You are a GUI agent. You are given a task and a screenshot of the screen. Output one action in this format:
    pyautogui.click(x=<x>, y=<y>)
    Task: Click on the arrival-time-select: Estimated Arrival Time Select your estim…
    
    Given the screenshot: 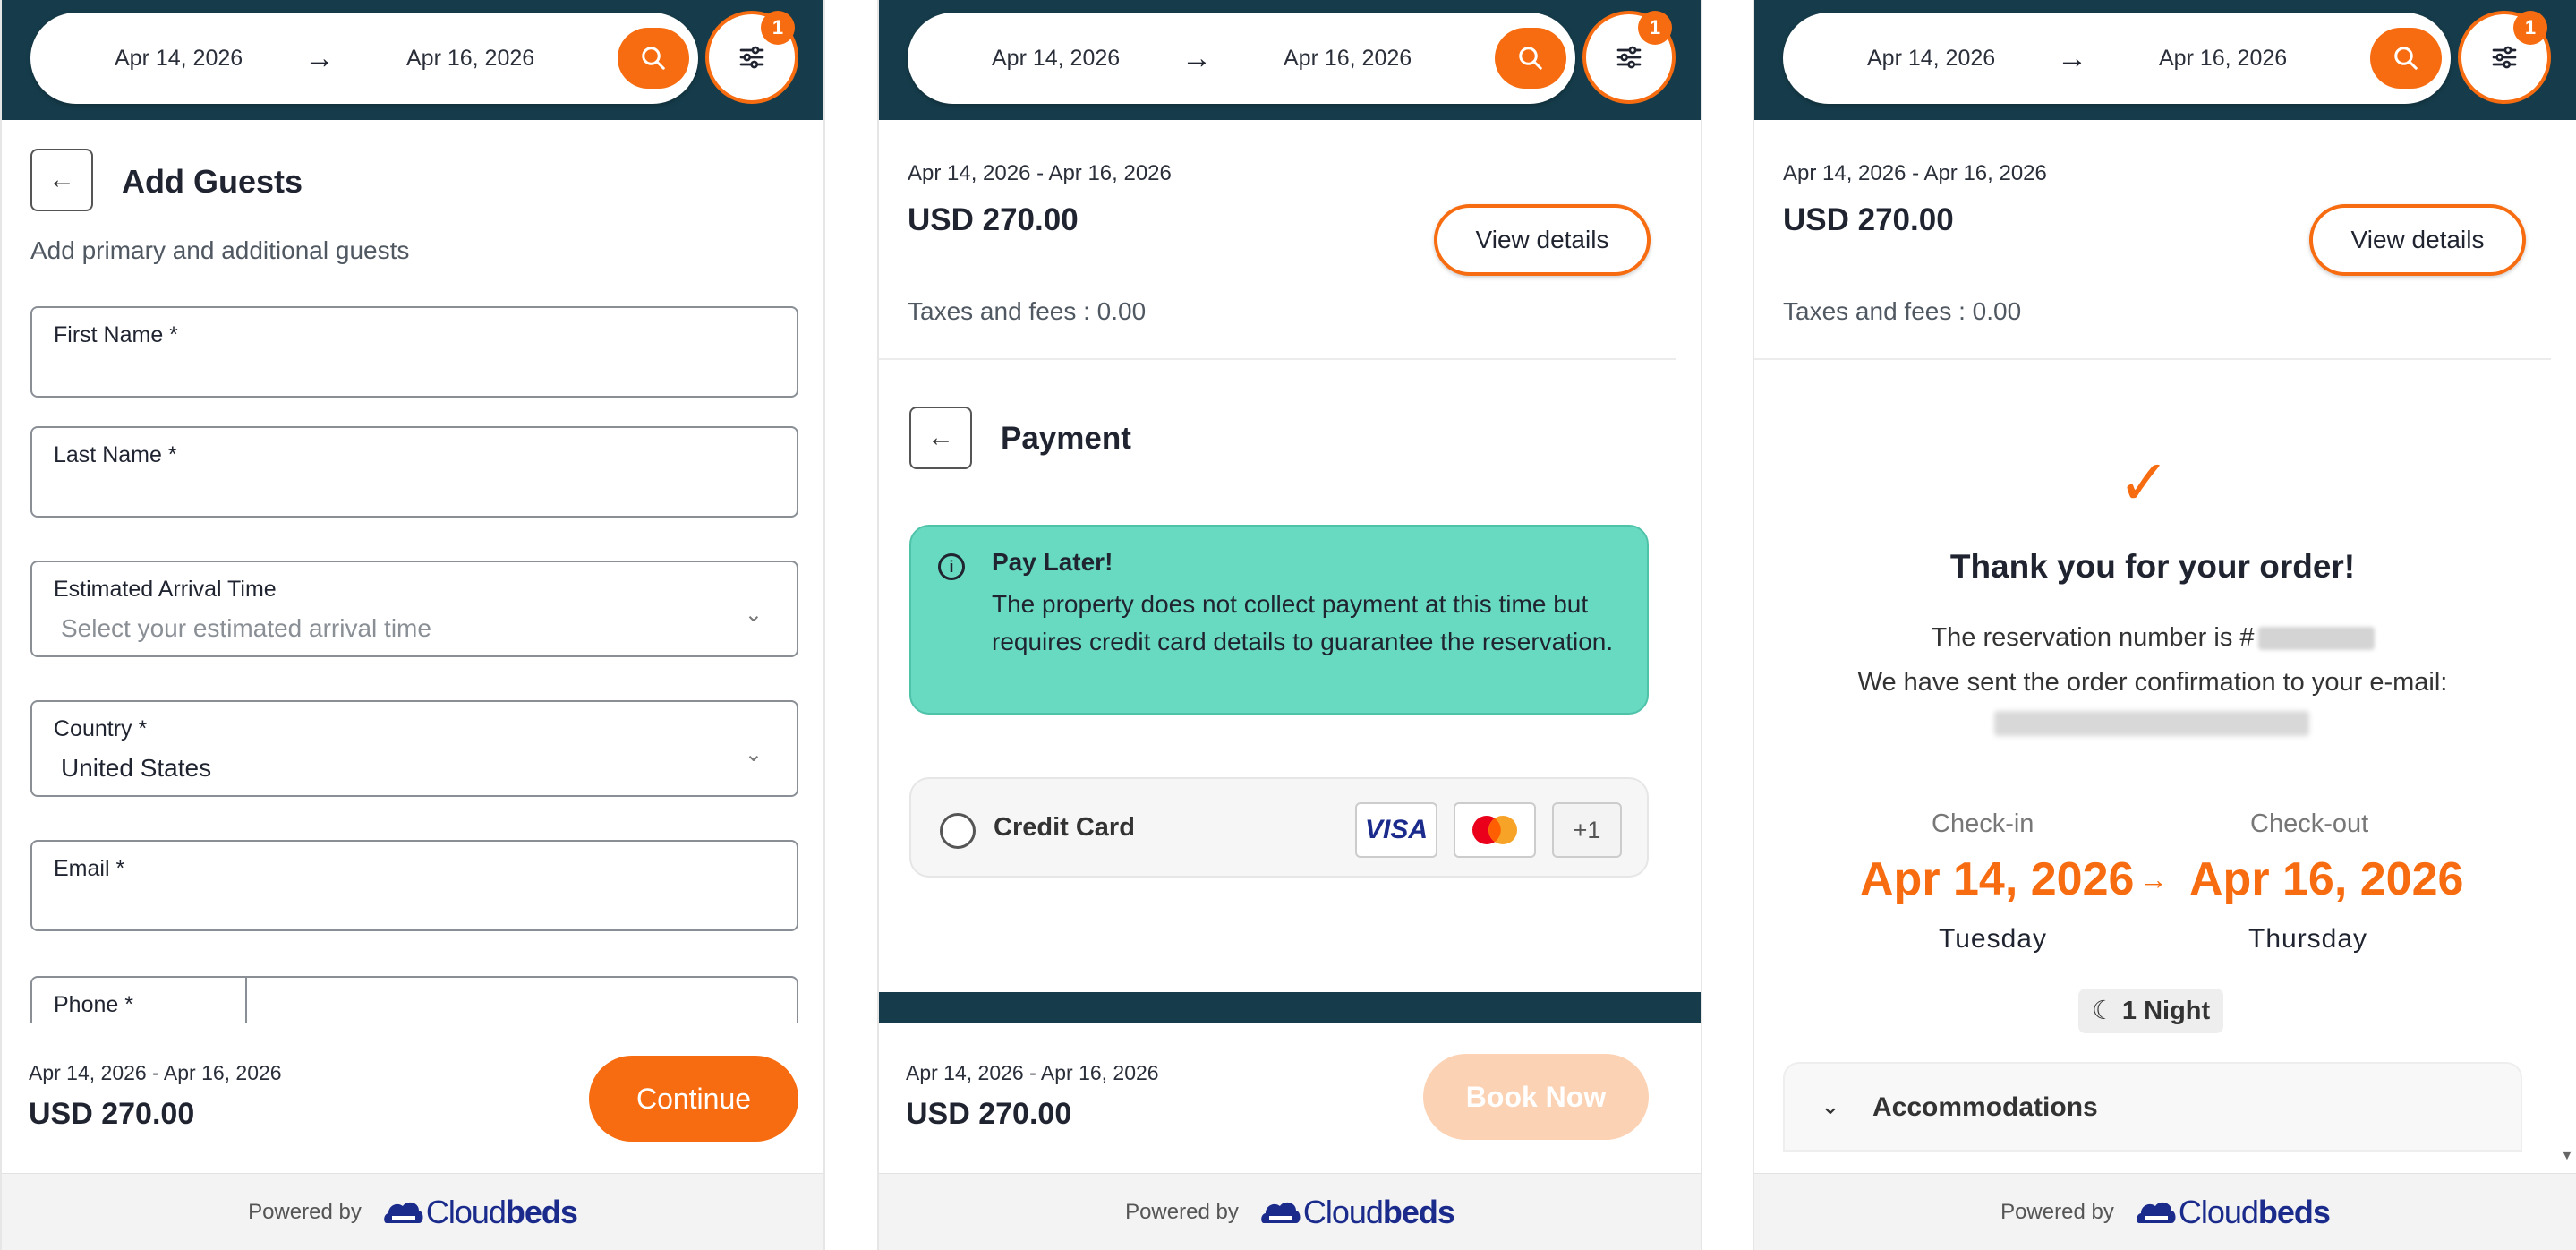 What is the action you would take?
    pyautogui.click(x=414, y=609)
    